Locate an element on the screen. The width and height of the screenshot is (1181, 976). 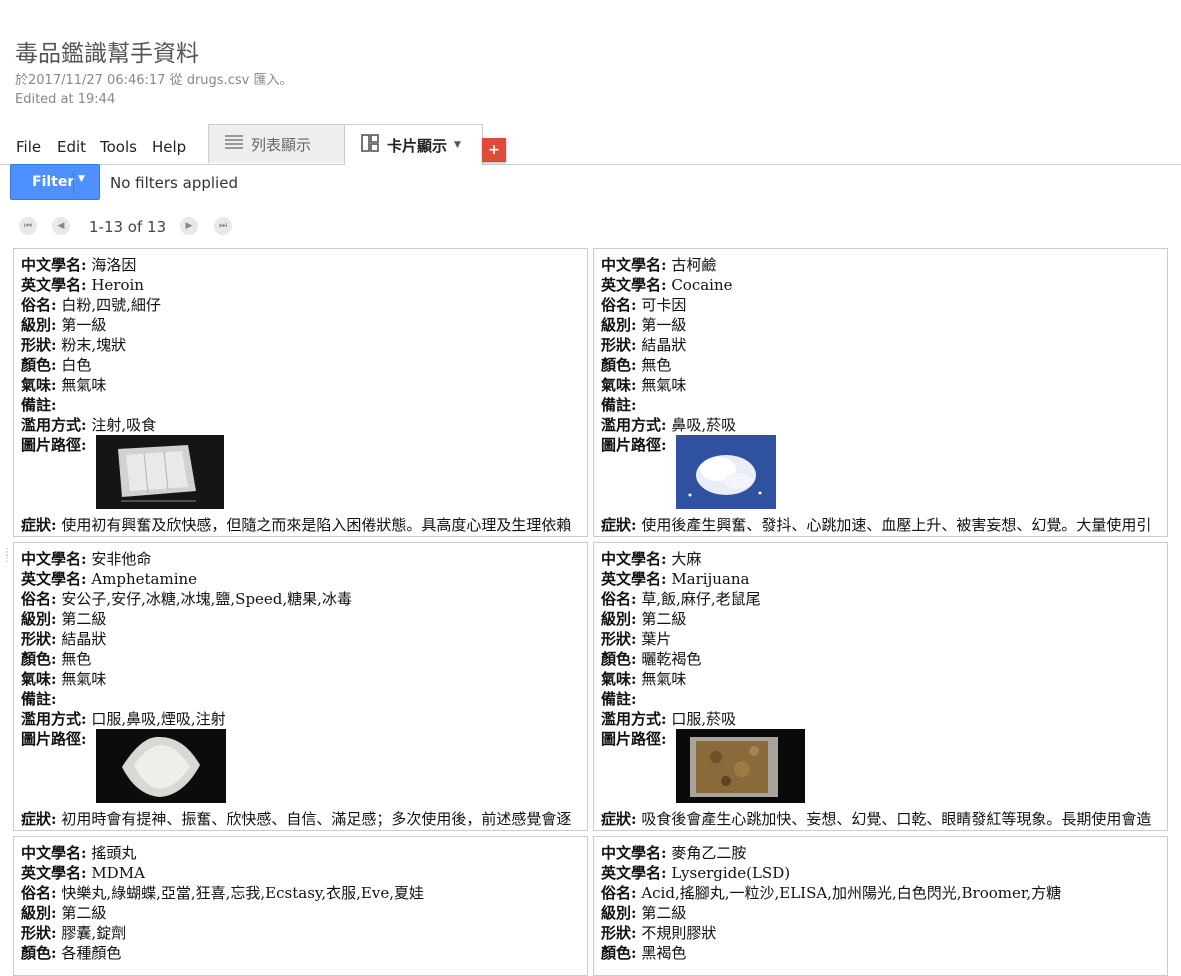
menu-tools: Tools is located at coordinates (118, 147).